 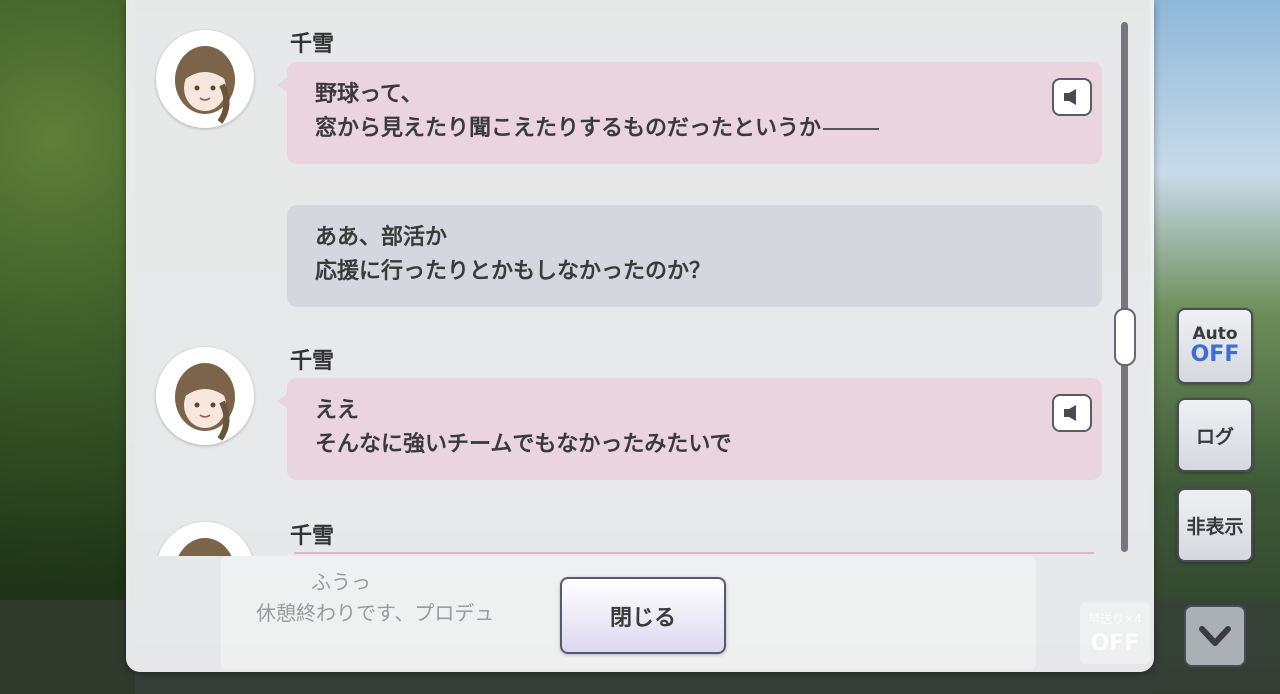 I want to click on auto-toggle-button: Auto OFF, so click(x=1215, y=346).